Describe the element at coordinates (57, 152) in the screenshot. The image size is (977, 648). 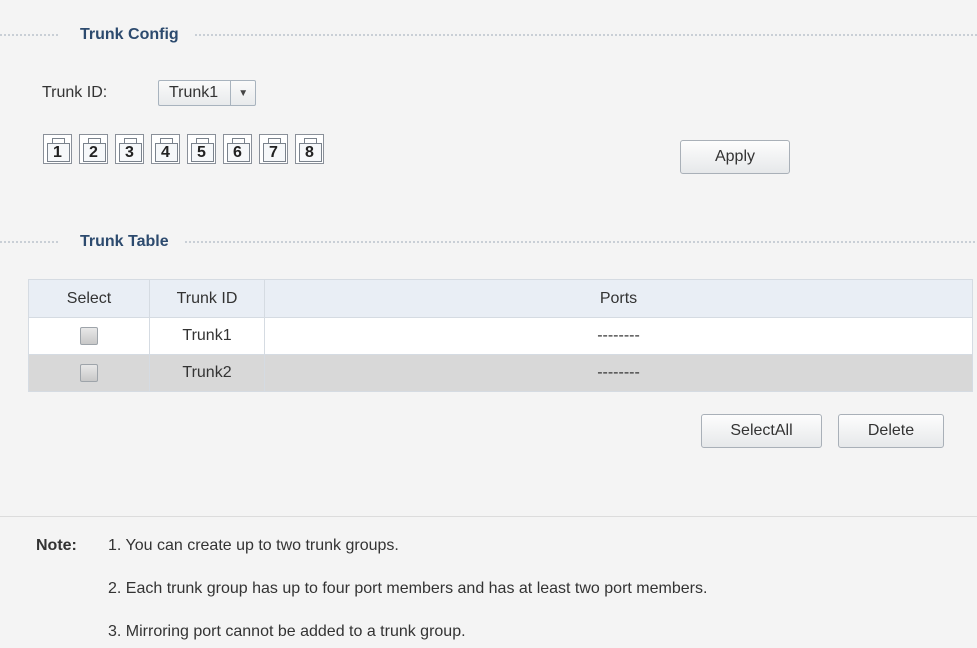
I see `port-number: 1` at that location.